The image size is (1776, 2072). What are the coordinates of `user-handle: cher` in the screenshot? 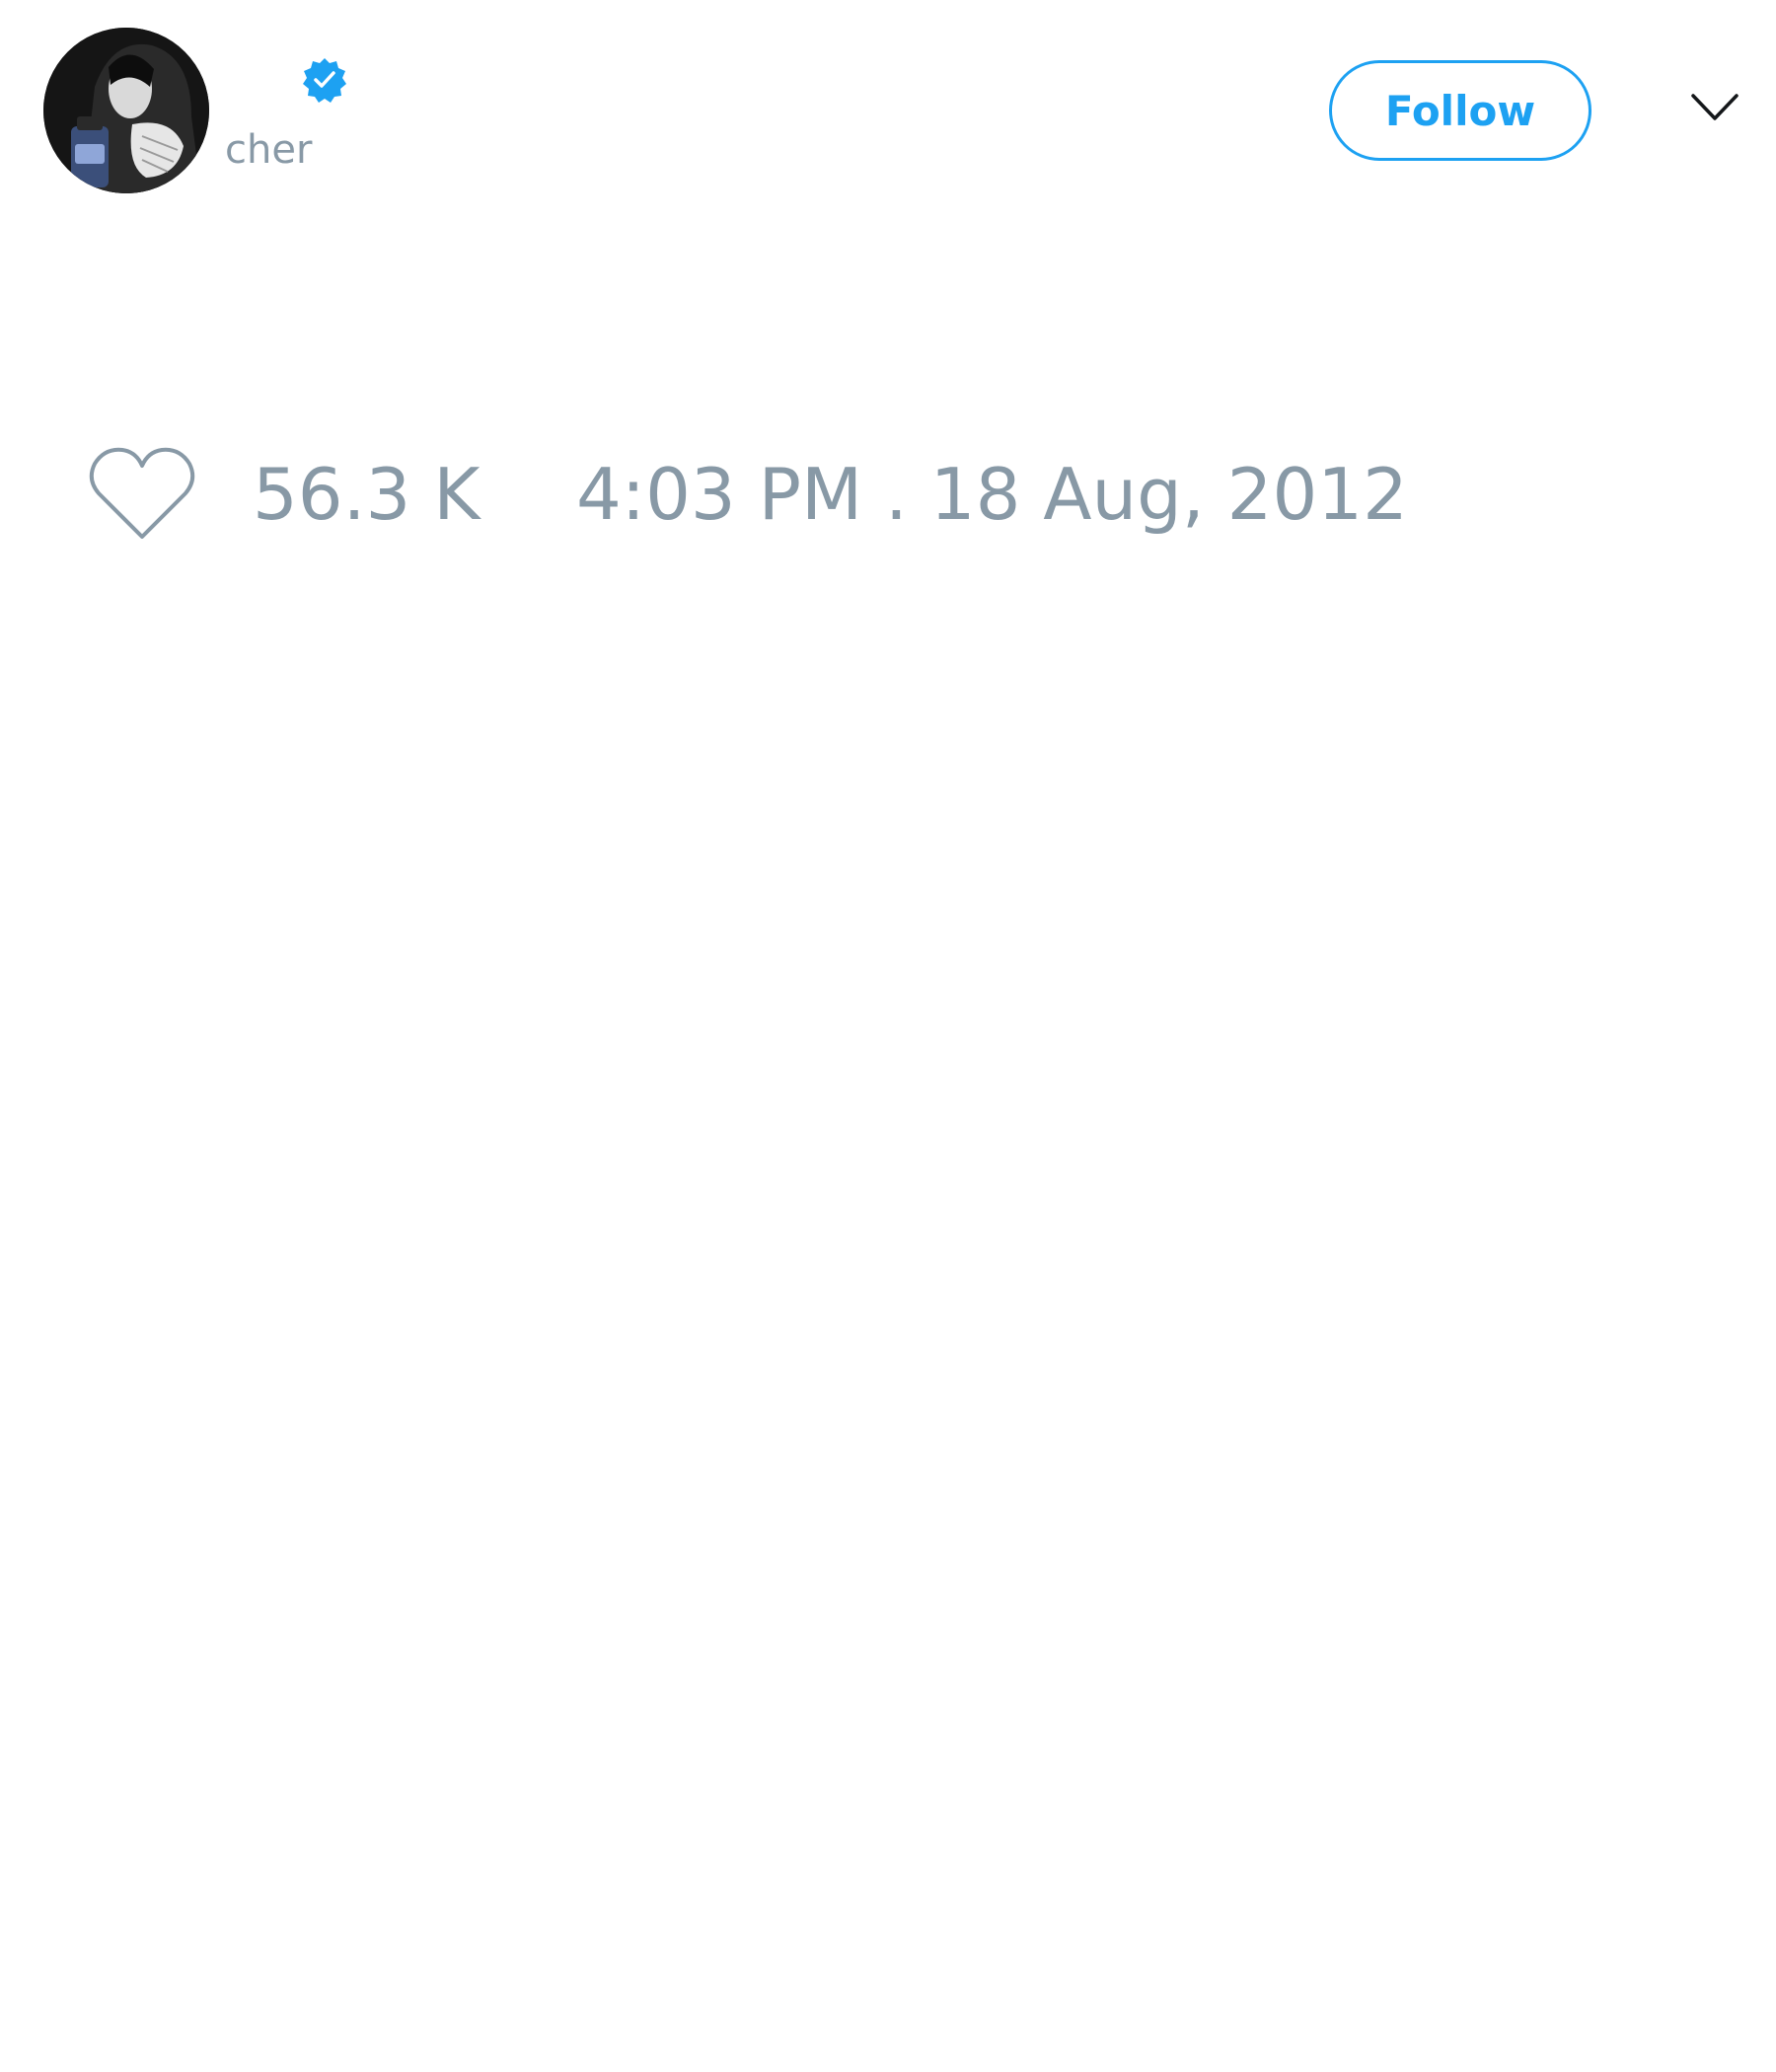 It's located at (268, 150).